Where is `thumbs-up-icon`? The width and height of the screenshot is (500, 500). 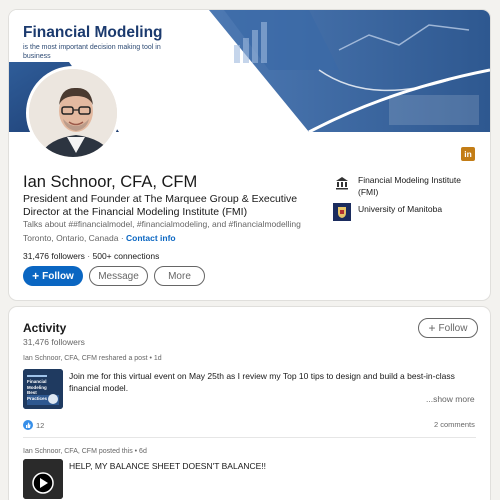 thumbs-up-icon is located at coordinates (28, 425).